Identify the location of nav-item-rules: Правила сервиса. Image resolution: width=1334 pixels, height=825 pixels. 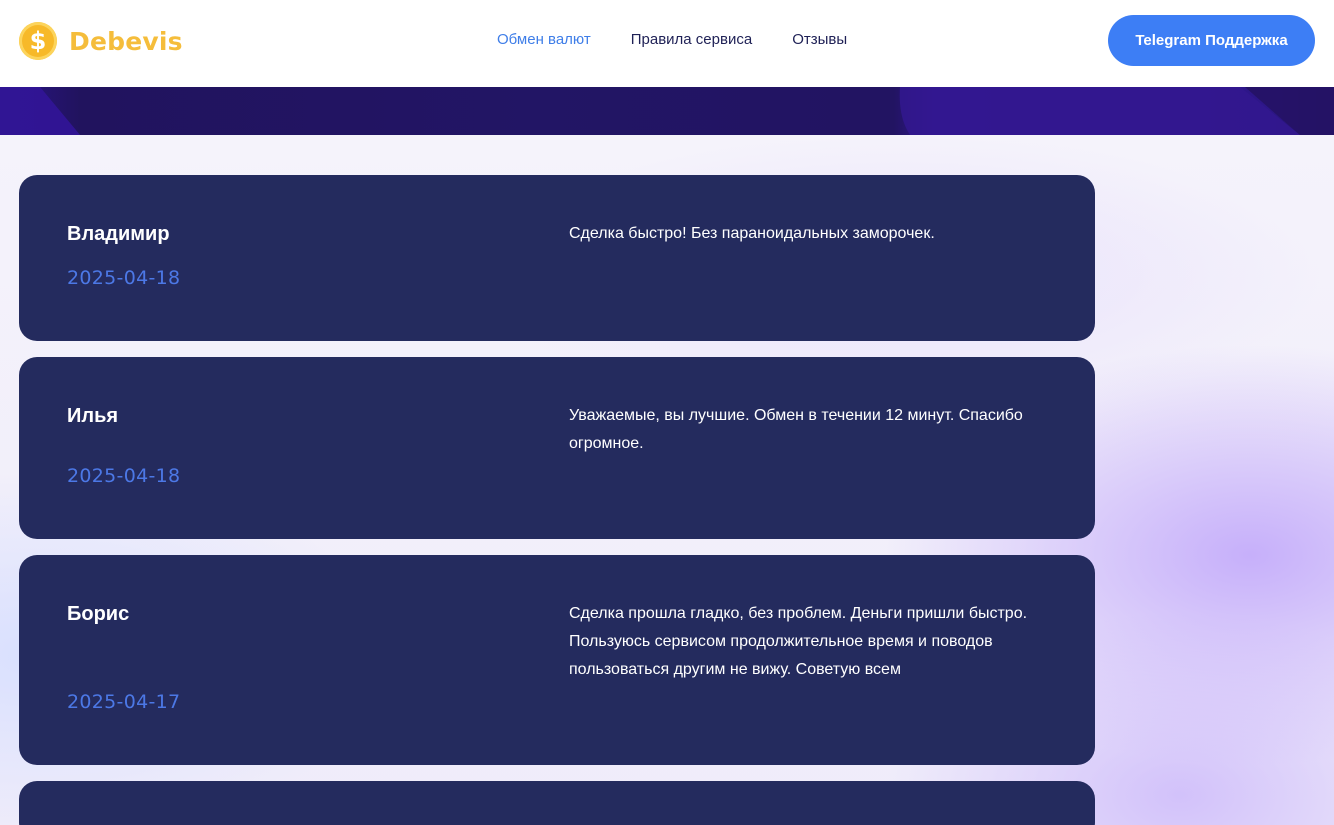
(691, 40).